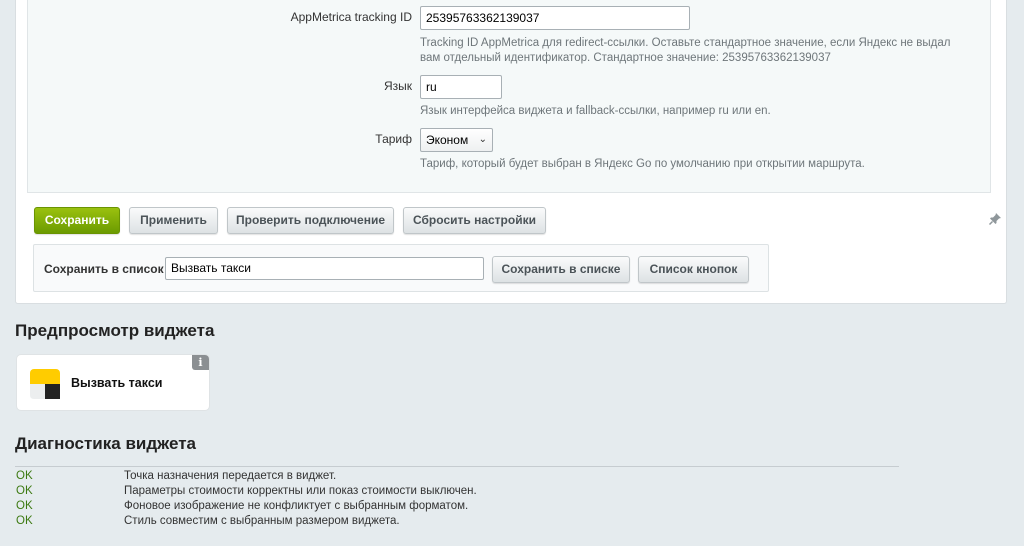  I want to click on save-button: Сохранить, so click(77, 220).